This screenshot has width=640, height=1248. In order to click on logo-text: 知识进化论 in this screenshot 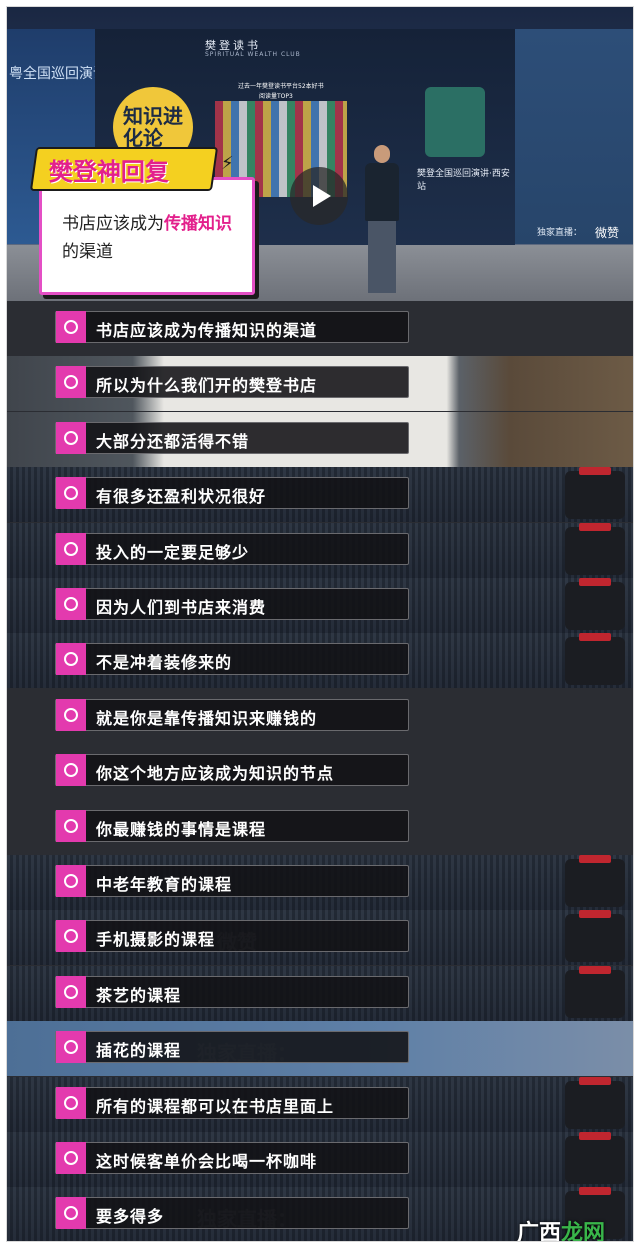, I will do `click(153, 127)`.